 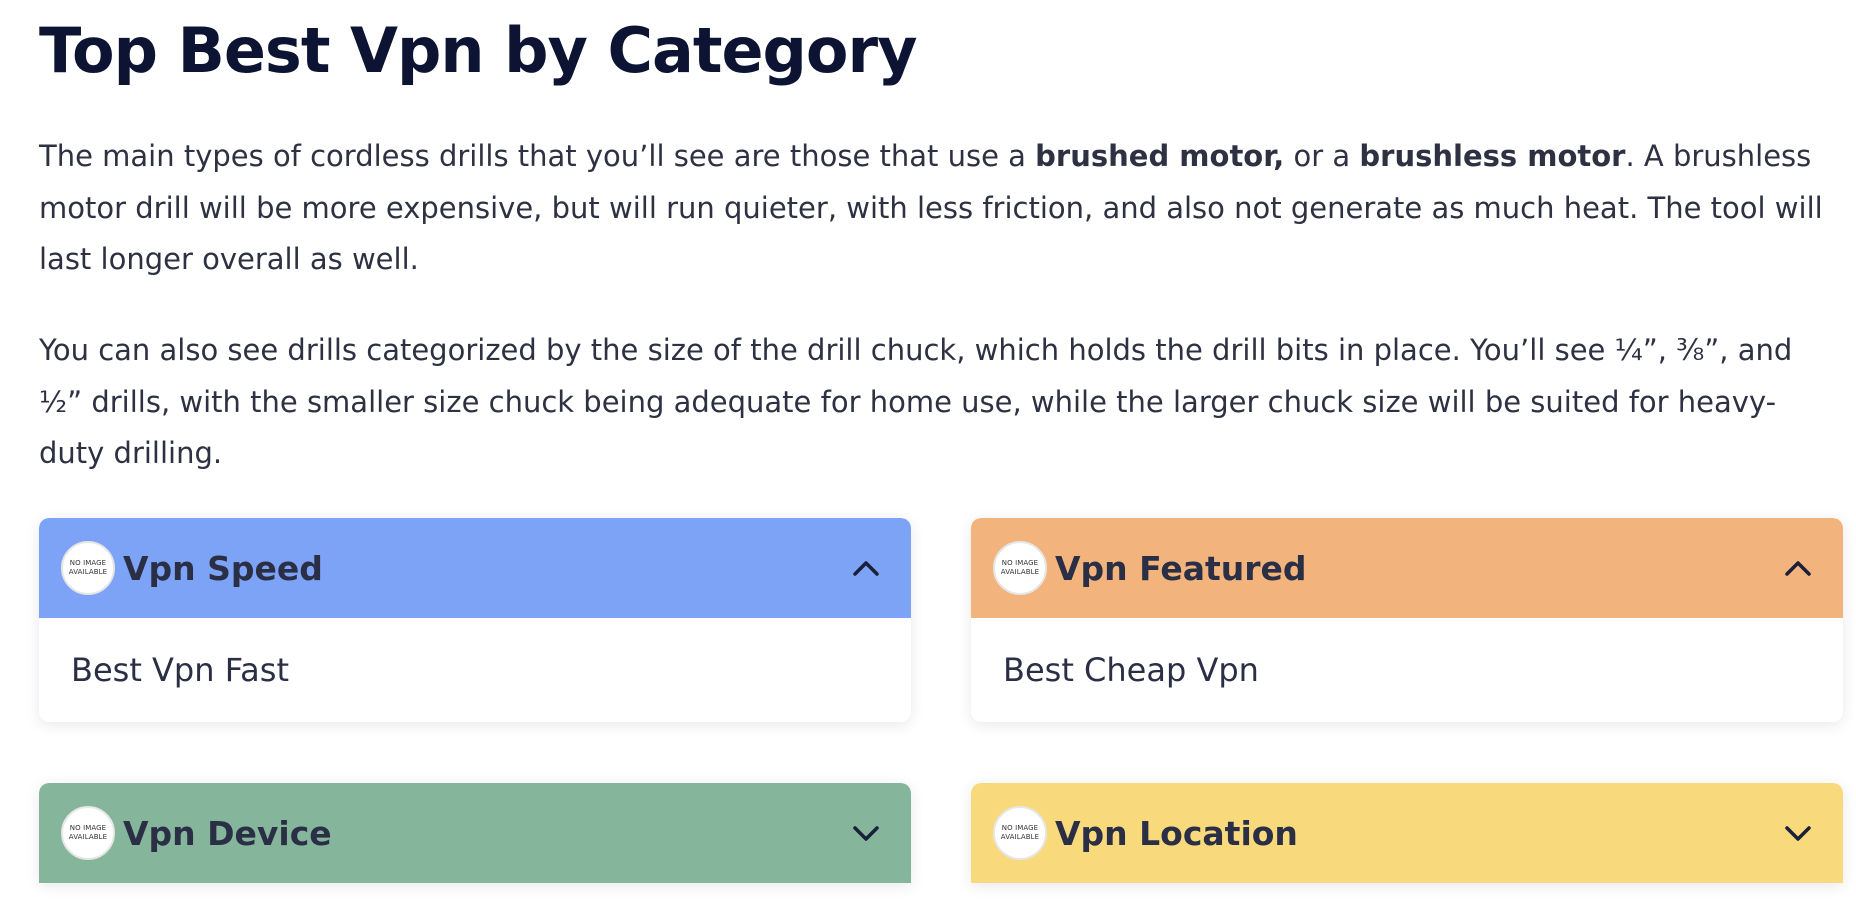 What do you see at coordinates (1322, 156) in the screenshot?
I see `intro-text-2: or a` at bounding box center [1322, 156].